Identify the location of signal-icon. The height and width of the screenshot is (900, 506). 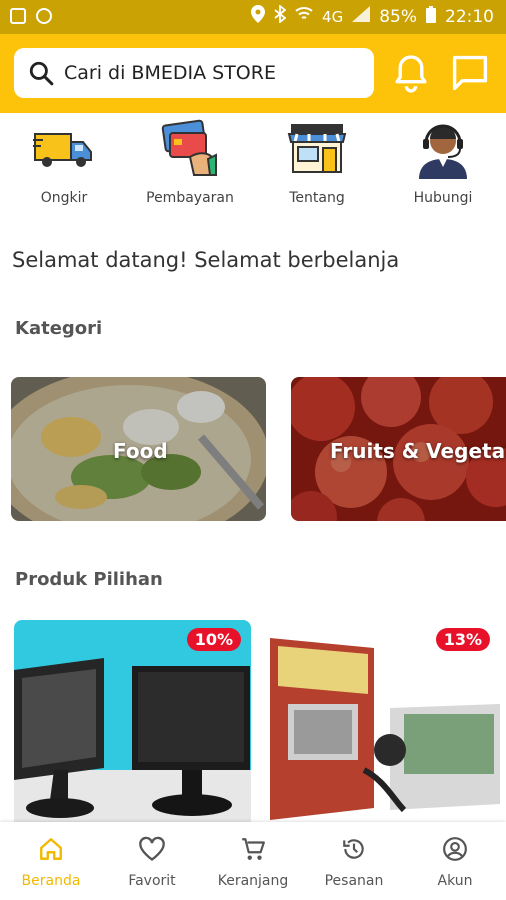
(361, 16).